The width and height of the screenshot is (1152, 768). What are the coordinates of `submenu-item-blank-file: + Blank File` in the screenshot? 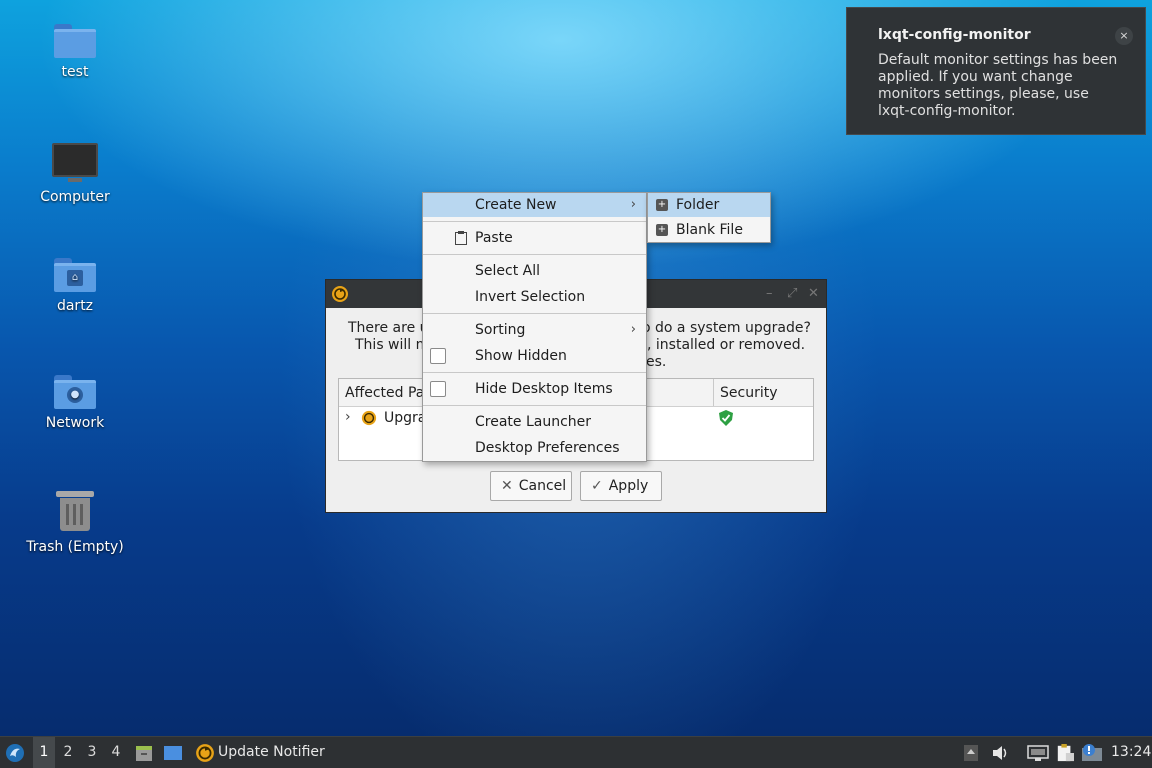 It's located at (709, 230).